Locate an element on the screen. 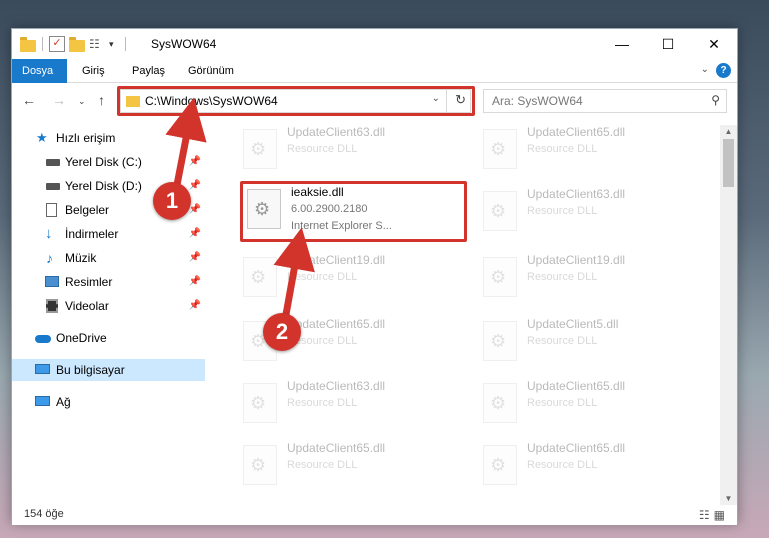  sidebar-item-downloads: ↓ İndirmeler 📌 is located at coordinates (108, 234).